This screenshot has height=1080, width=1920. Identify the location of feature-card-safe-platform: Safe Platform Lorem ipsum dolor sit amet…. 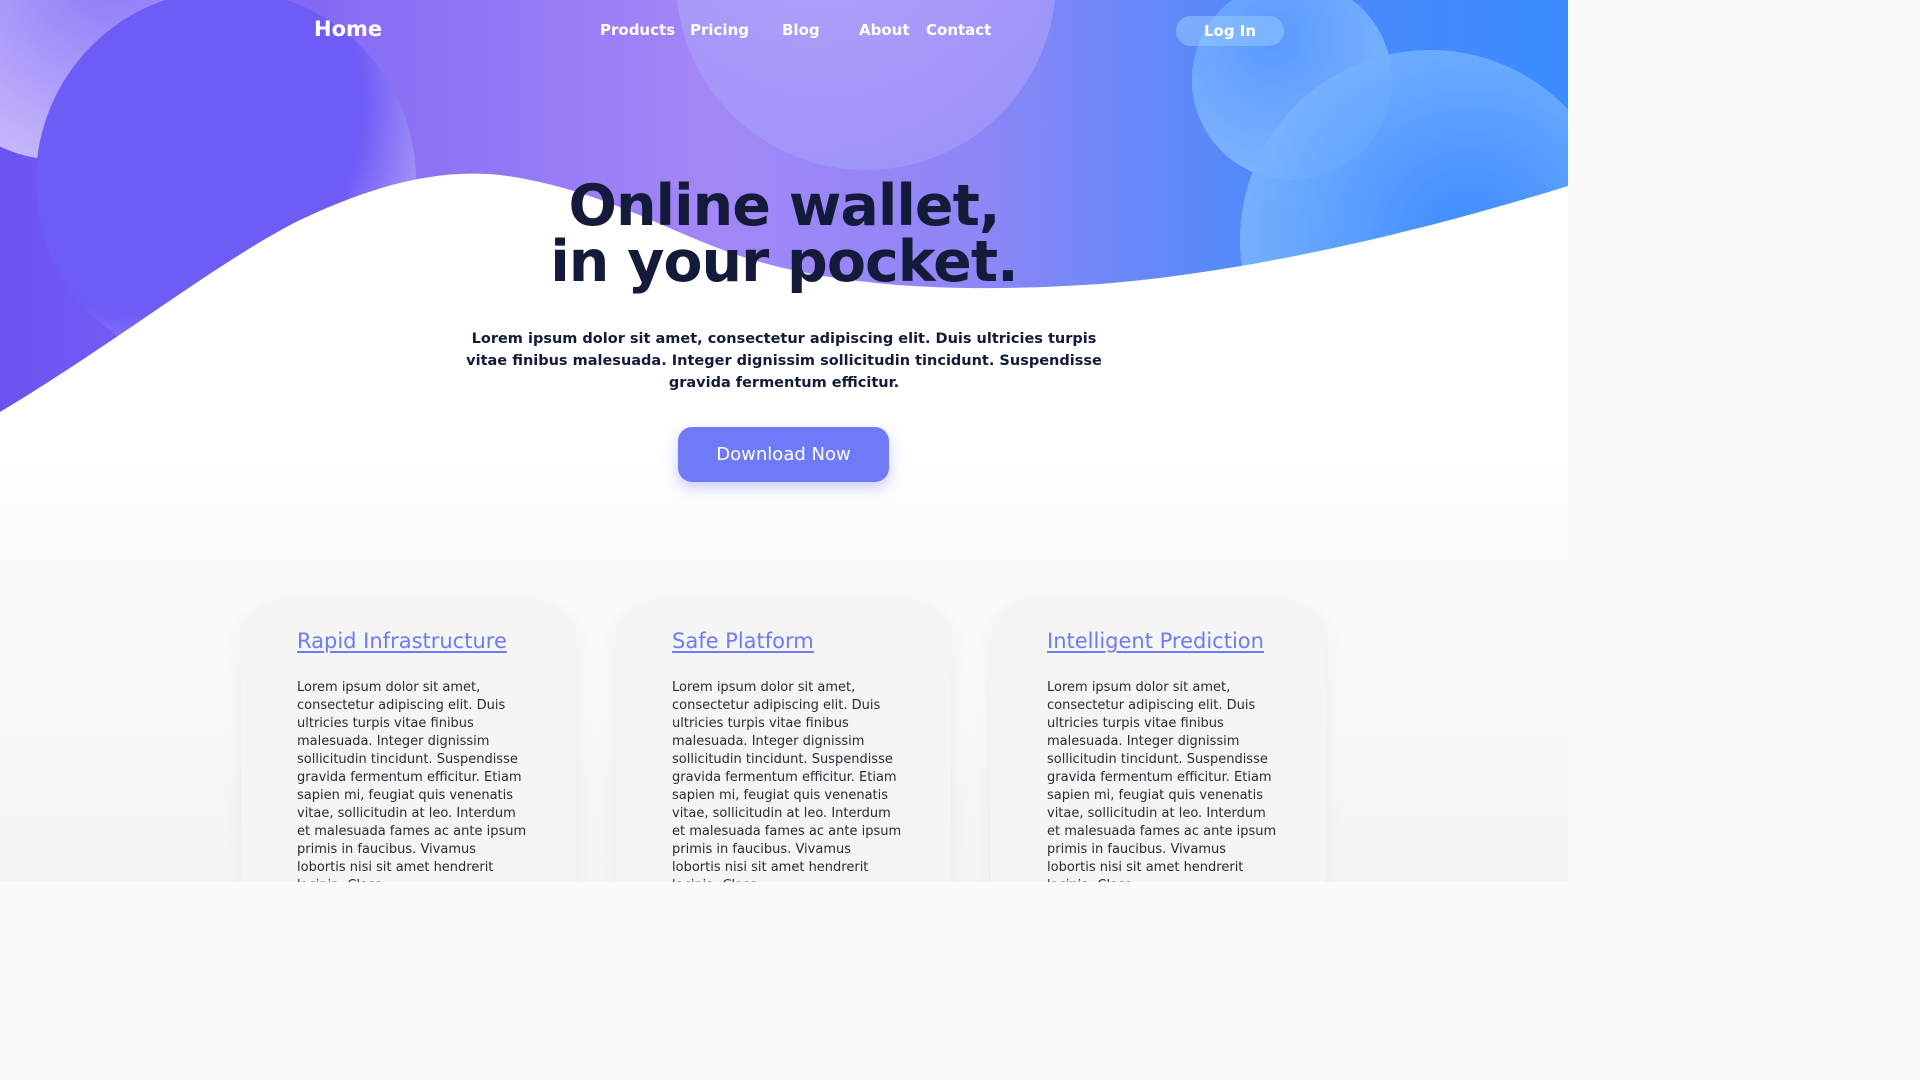
(783, 742).